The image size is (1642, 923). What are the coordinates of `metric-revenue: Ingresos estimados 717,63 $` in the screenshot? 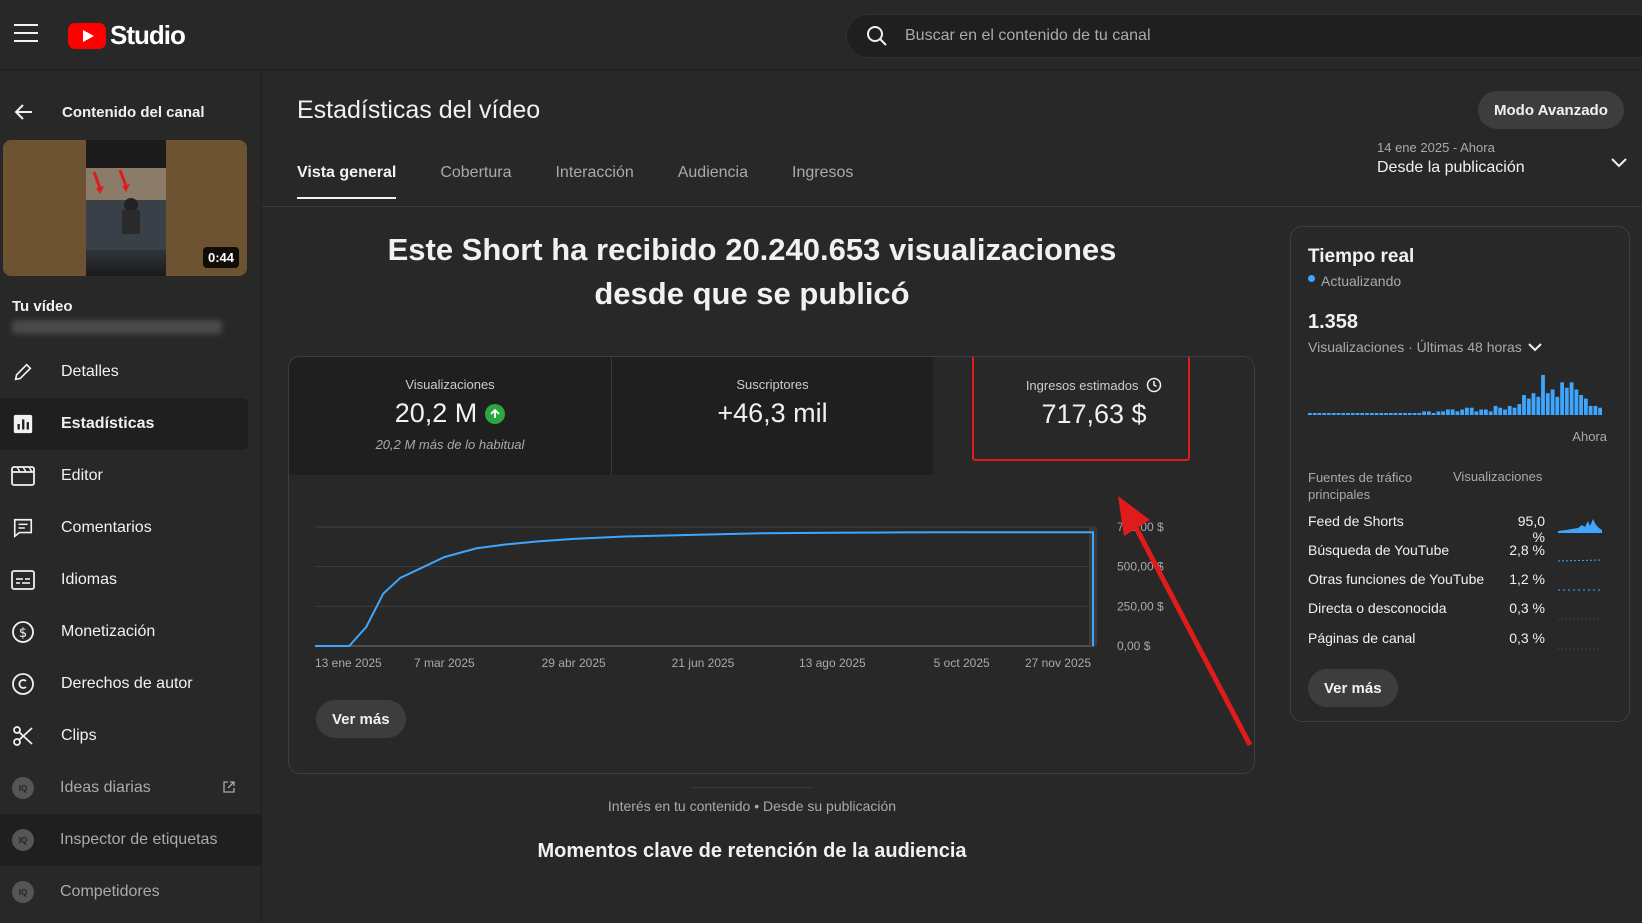 It's located at (1093, 416).